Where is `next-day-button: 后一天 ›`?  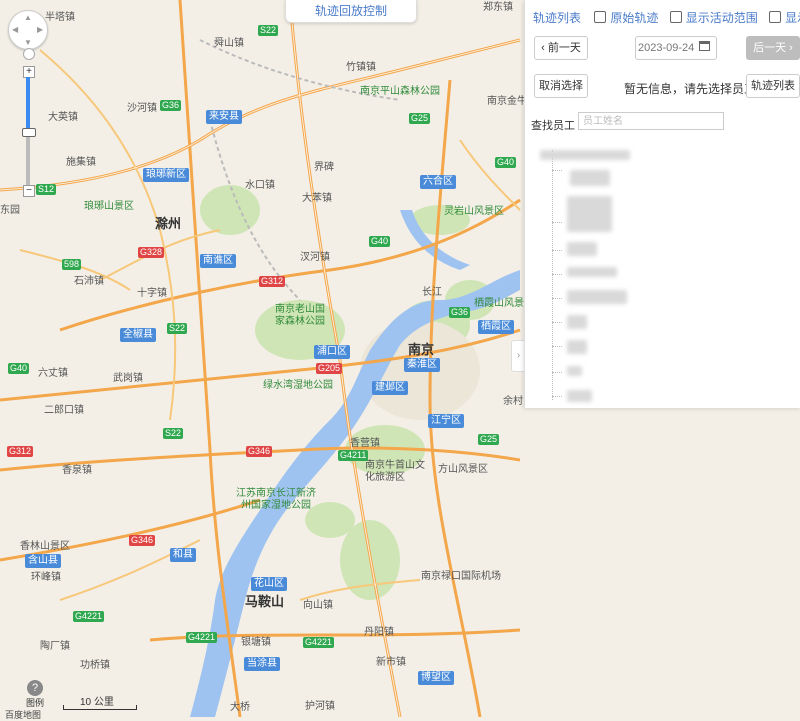 next-day-button: 后一天 › is located at coordinates (773, 48).